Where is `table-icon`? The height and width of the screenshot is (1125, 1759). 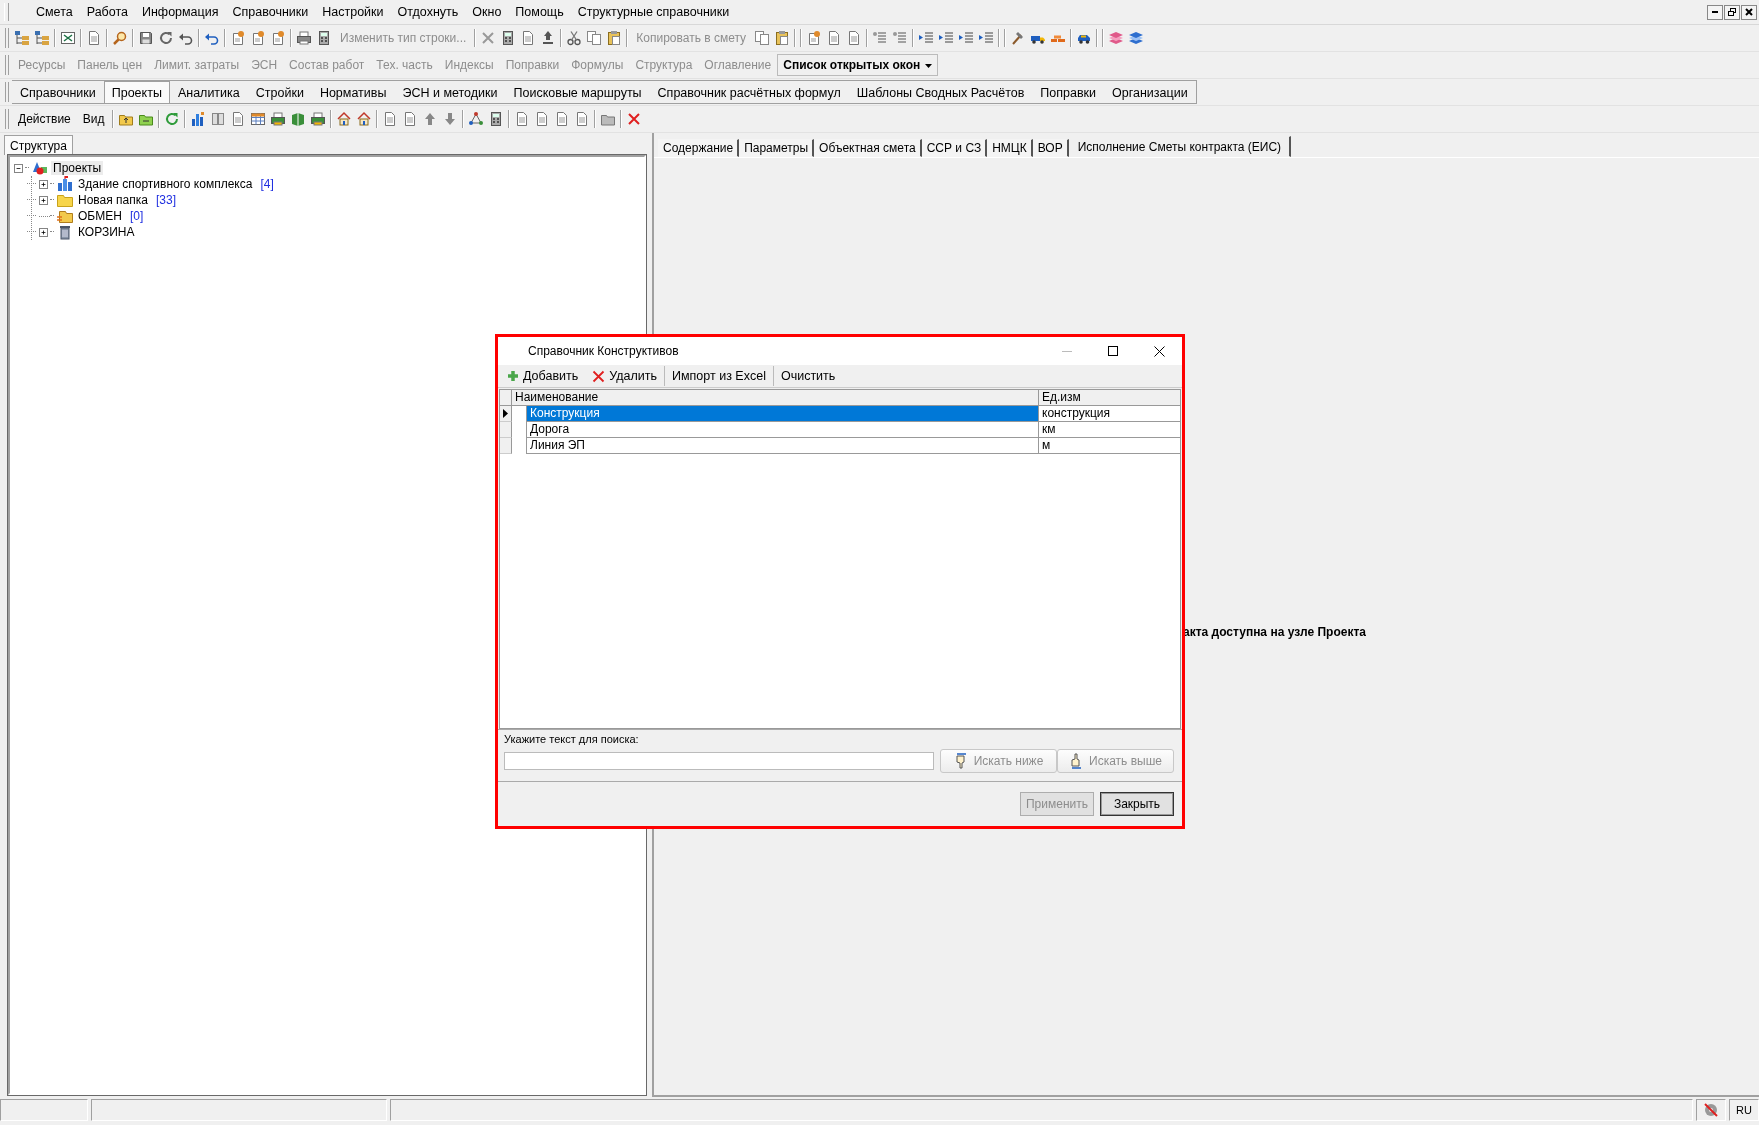 table-icon is located at coordinates (258, 119).